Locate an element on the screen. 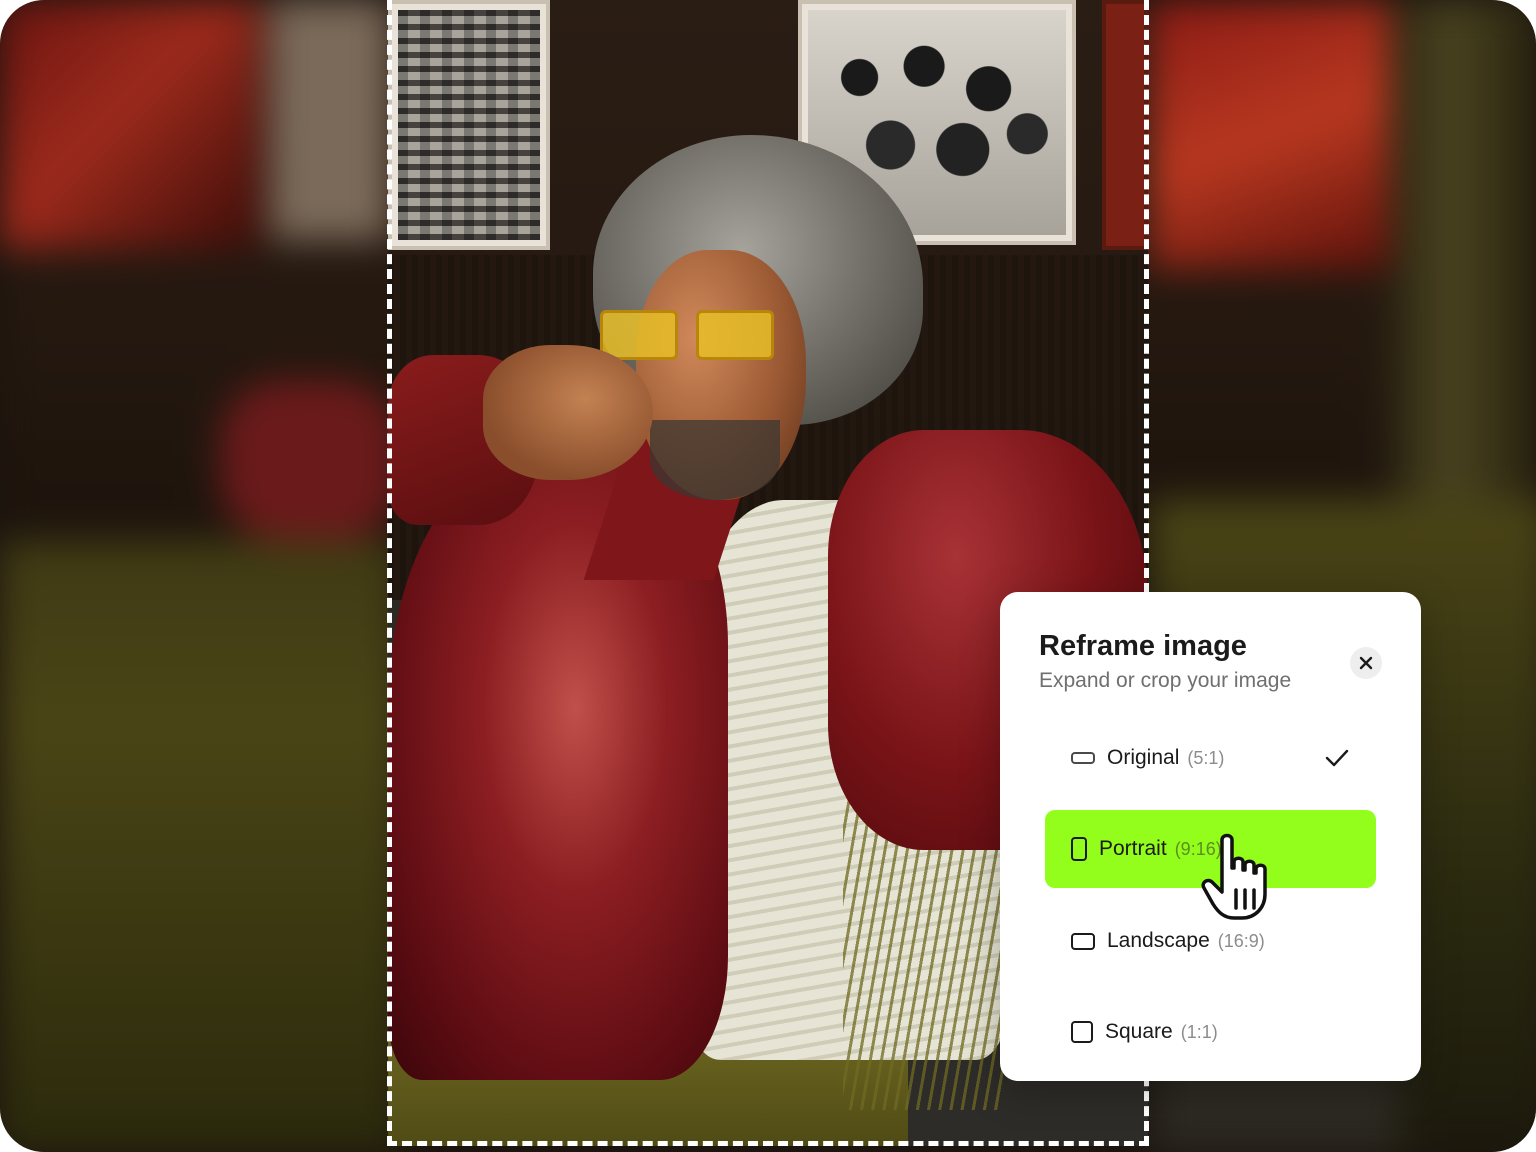 The height and width of the screenshot is (1152, 1536). bg-poster-left is located at coordinates (130, 125).